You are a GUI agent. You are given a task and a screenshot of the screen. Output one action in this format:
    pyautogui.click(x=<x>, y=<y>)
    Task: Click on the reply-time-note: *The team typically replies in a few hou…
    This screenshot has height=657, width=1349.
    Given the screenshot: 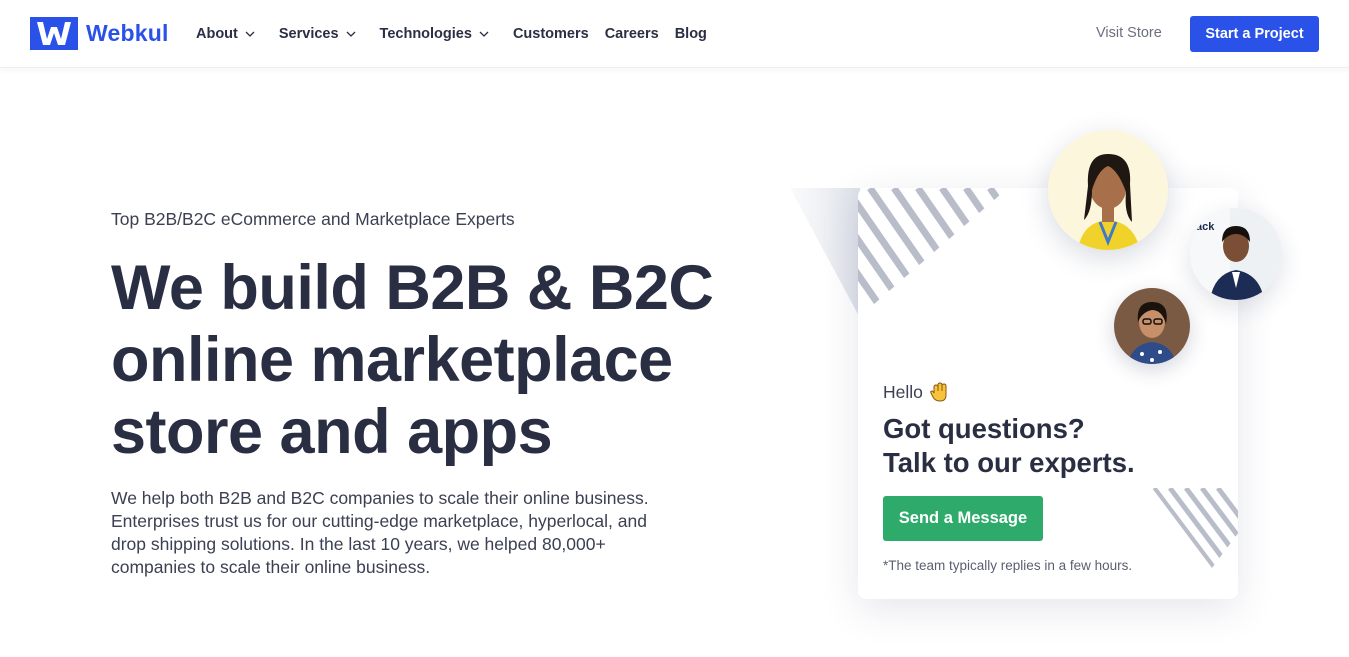 What is the action you would take?
    pyautogui.click(x=1008, y=565)
    